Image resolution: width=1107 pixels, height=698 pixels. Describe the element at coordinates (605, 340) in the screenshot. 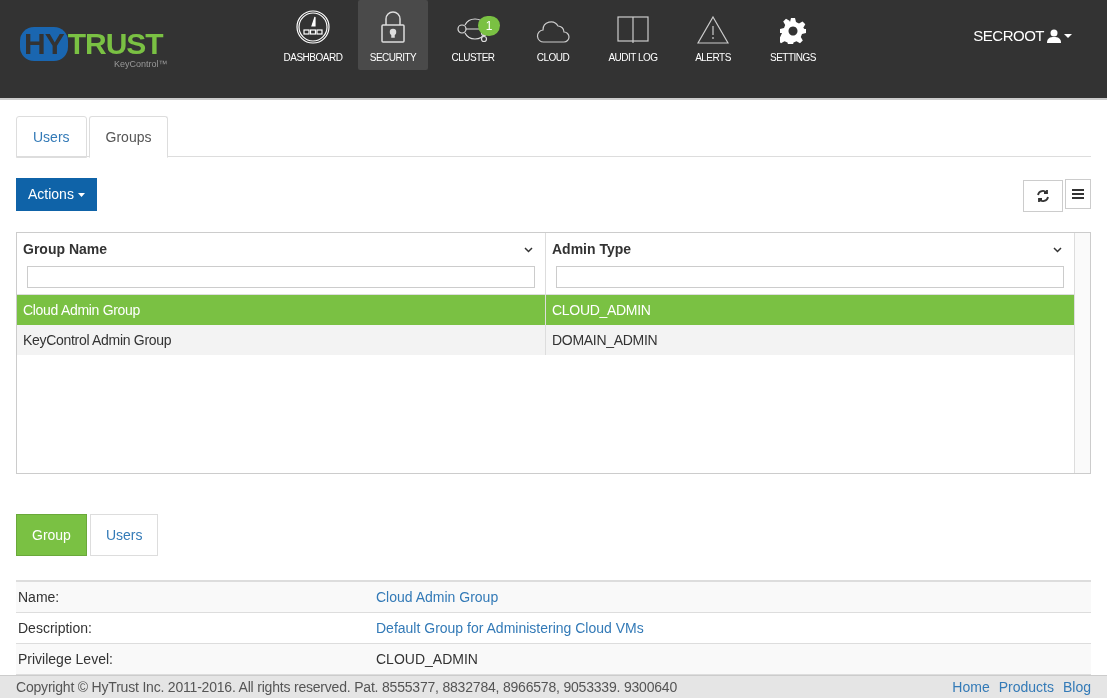

I see `table-cell-text: DOMAIN_ADMIN` at that location.